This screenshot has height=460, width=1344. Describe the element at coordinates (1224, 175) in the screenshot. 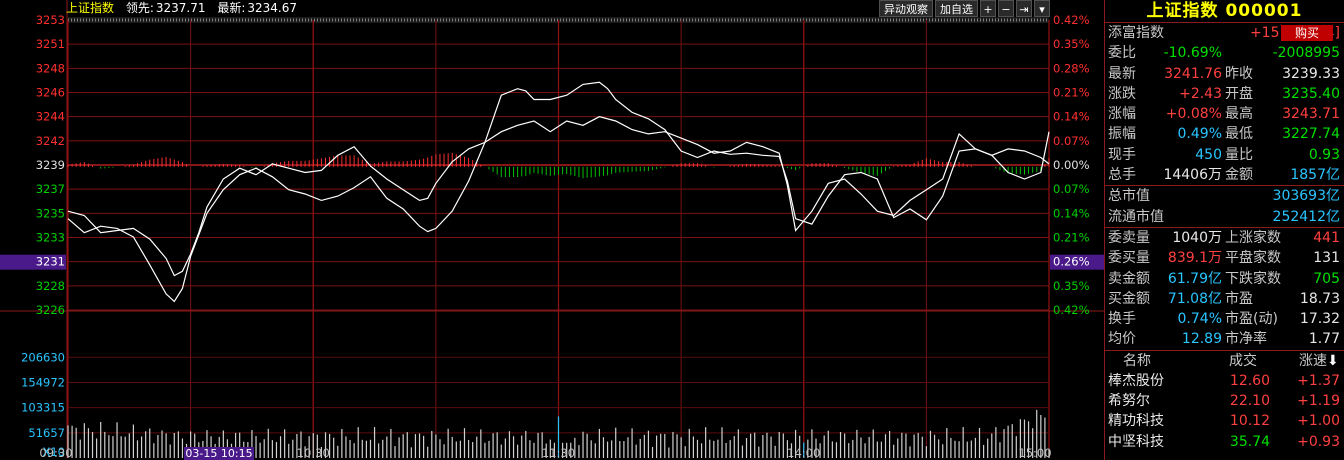

I see `quote-row: 总手 14406万 金额 1857亿` at that location.